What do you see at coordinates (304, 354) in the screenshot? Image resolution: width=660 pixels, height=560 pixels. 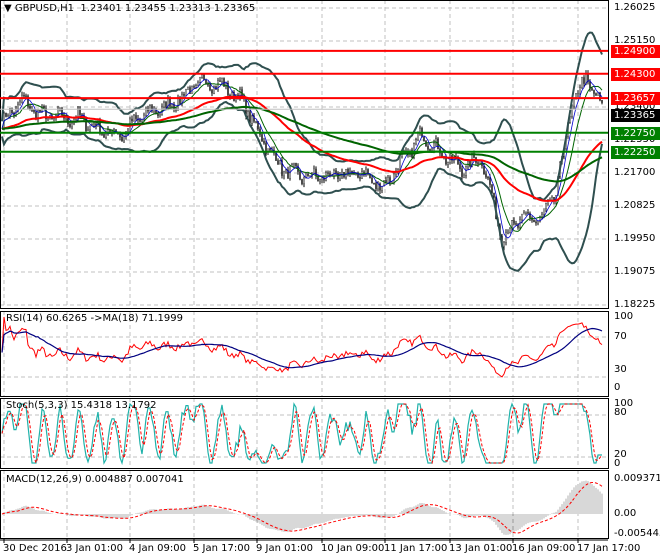 I see `panel-border` at bounding box center [304, 354].